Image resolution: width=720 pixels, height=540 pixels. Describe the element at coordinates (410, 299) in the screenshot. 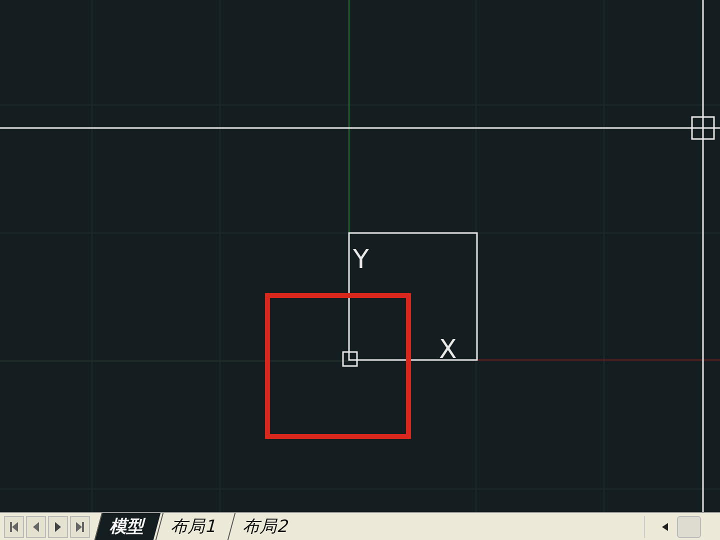

I see `ucs-icon` at that location.